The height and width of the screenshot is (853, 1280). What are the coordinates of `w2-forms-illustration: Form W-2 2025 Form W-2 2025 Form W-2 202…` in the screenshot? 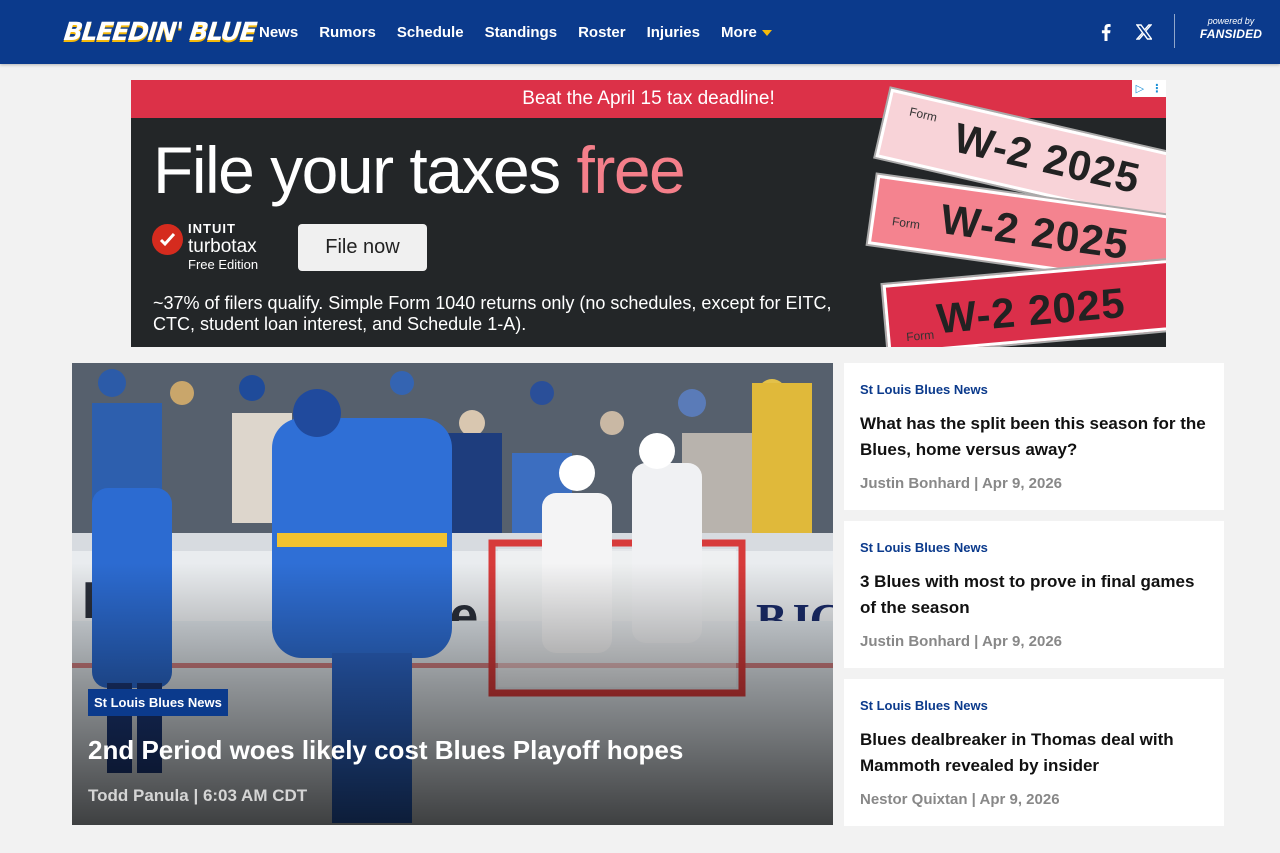 It's located at (1008, 217).